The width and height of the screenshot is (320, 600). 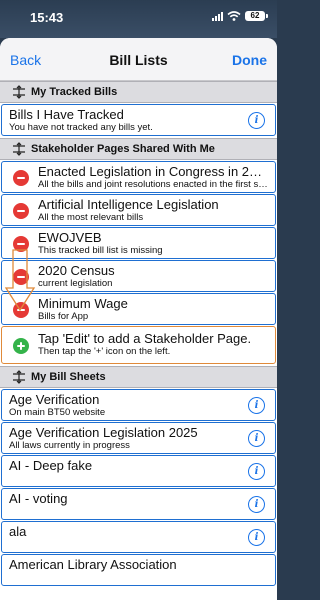 What do you see at coordinates (70, 237) in the screenshot?
I see `list-item-title: EWOJVEB` at bounding box center [70, 237].